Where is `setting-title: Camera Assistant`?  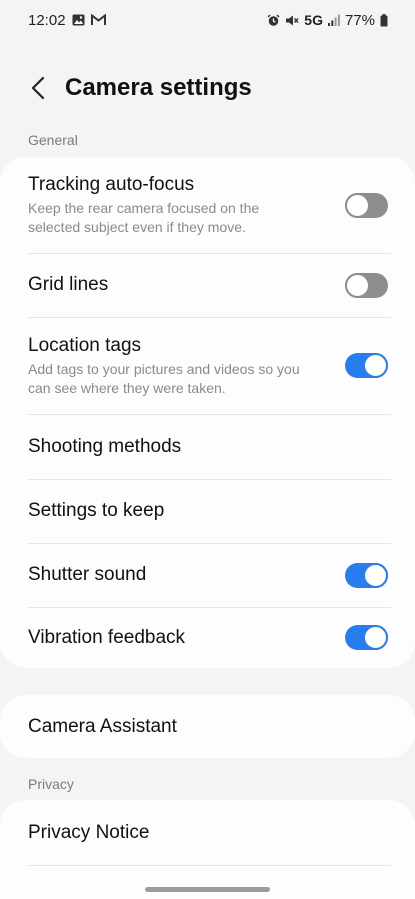 setting-title: Camera Assistant is located at coordinates (102, 726).